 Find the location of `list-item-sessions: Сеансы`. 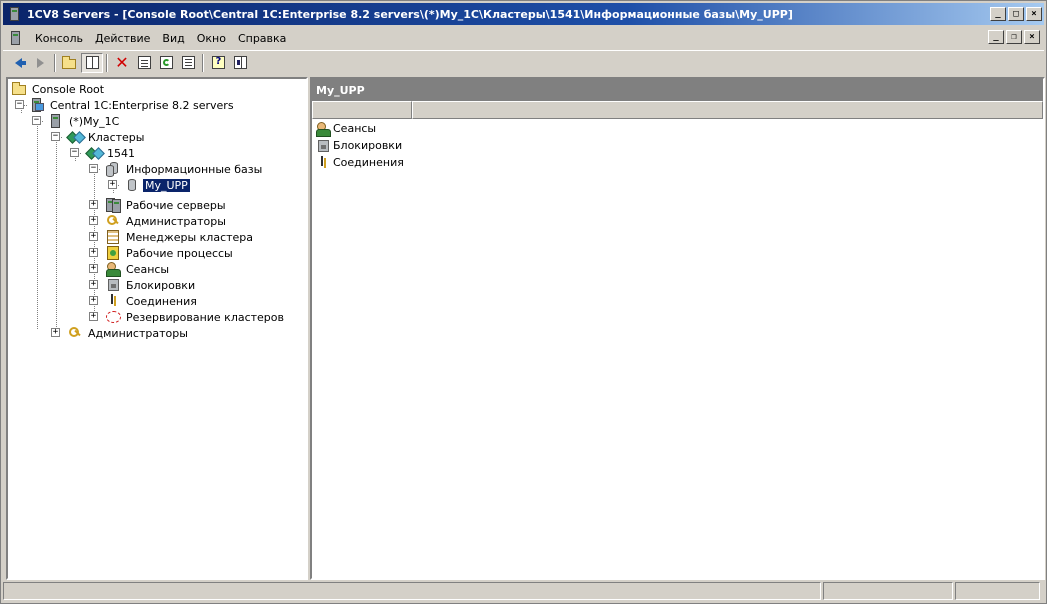

list-item-sessions: Сеансы is located at coordinates (677, 128).